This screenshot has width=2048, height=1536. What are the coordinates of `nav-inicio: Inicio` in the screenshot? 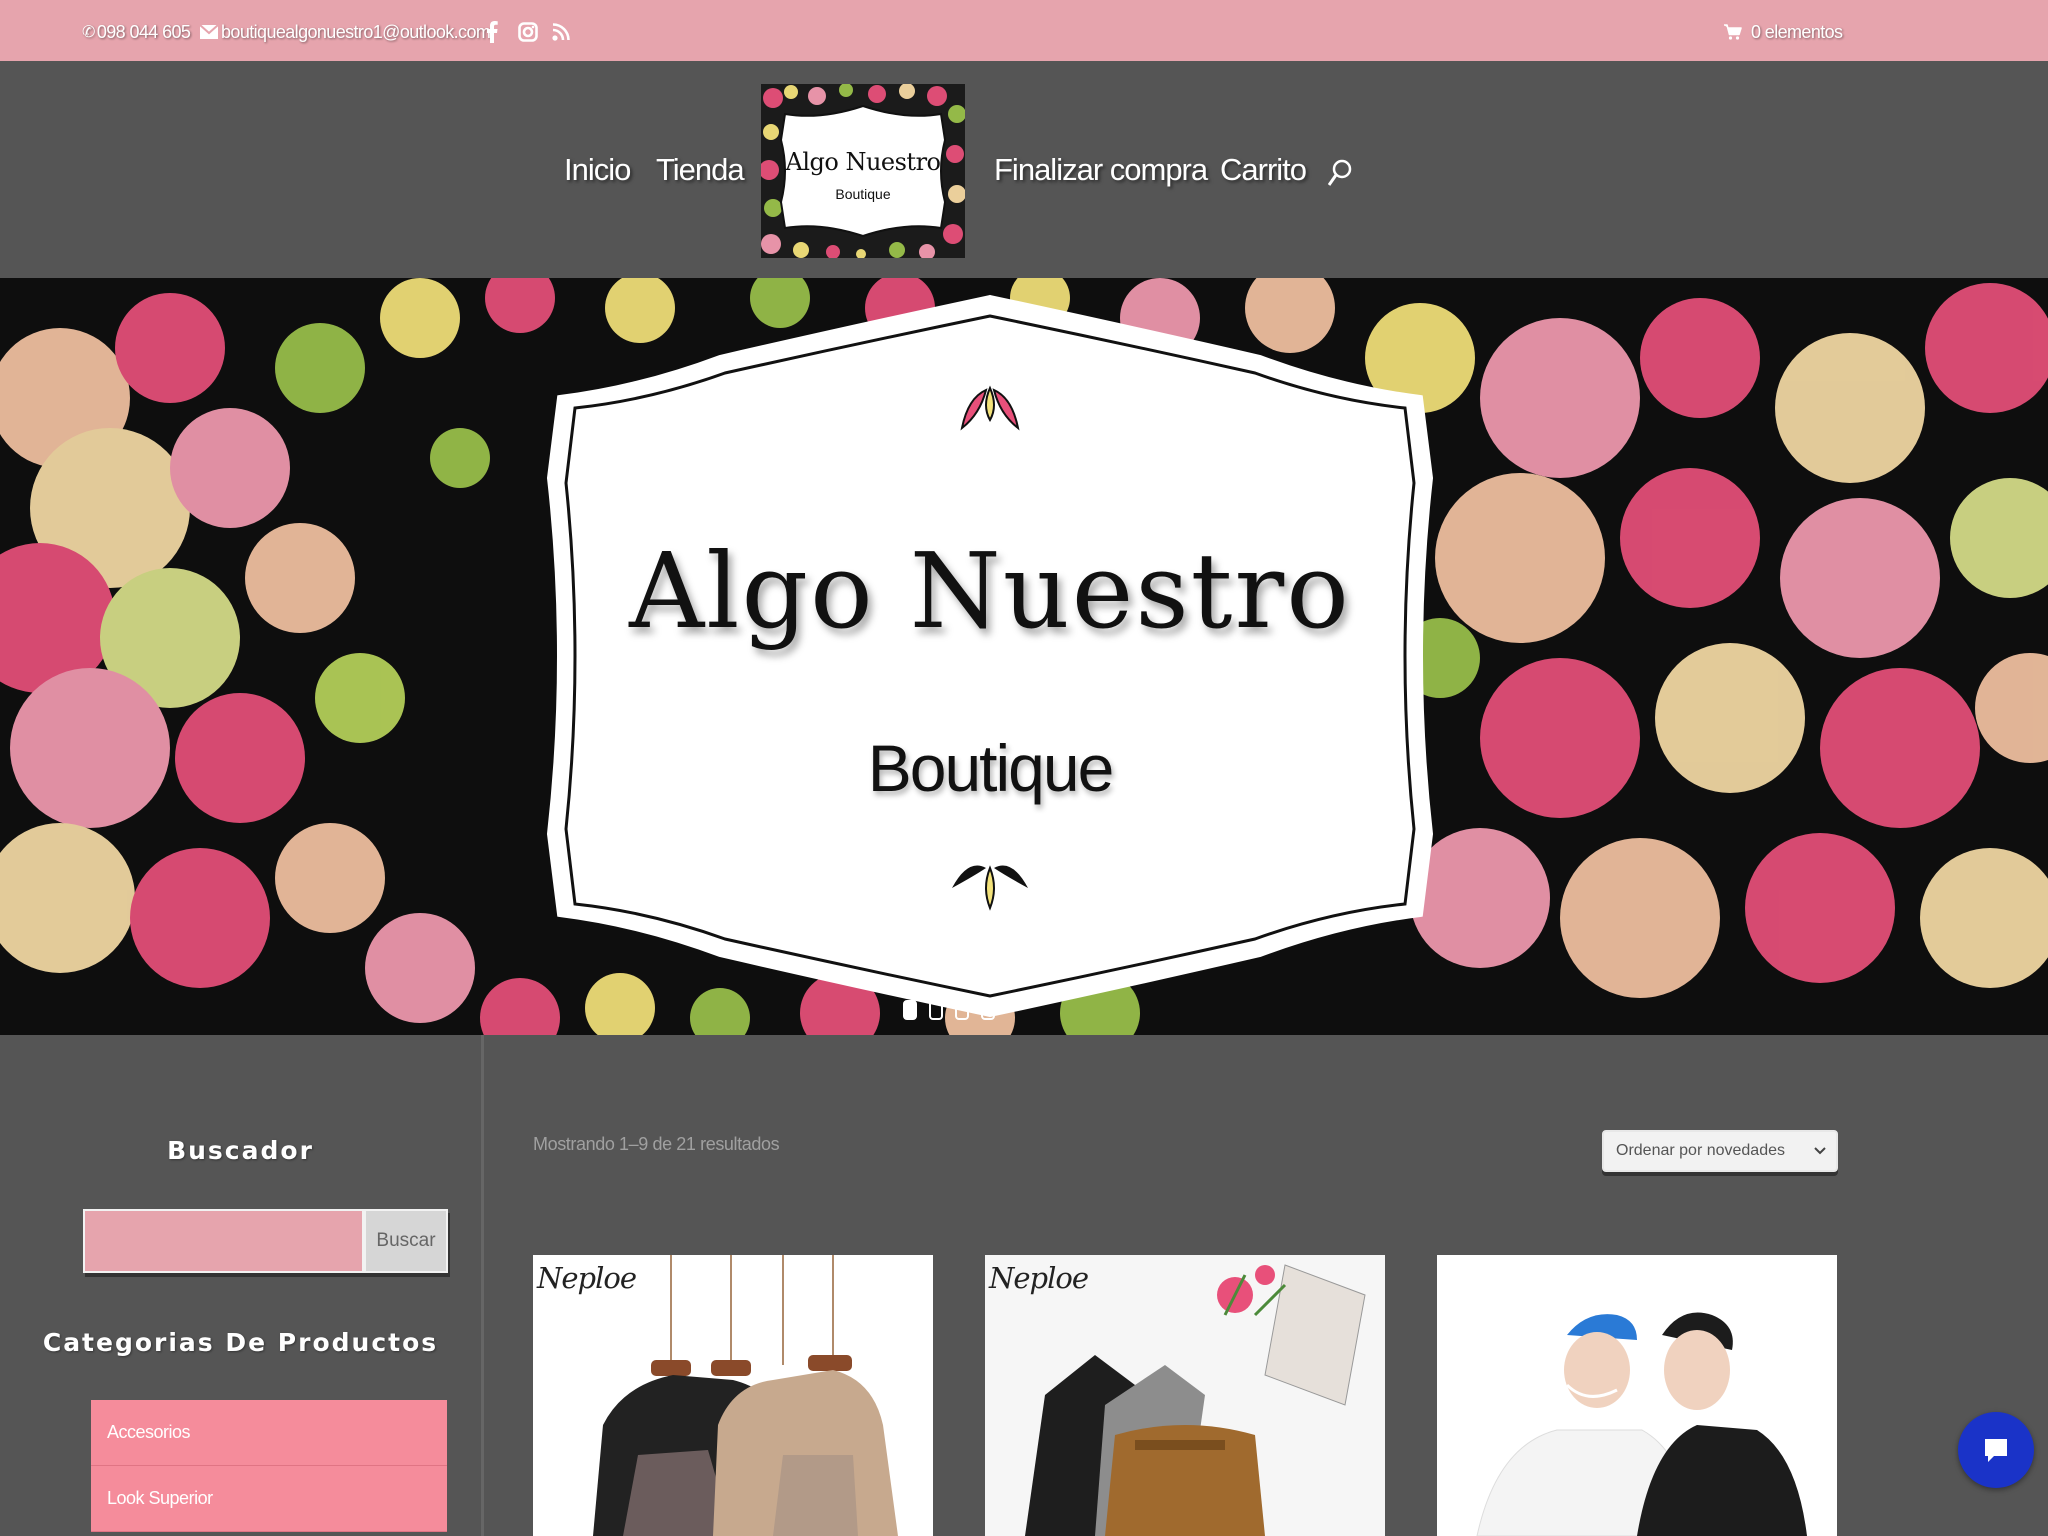 It's located at (597, 170).